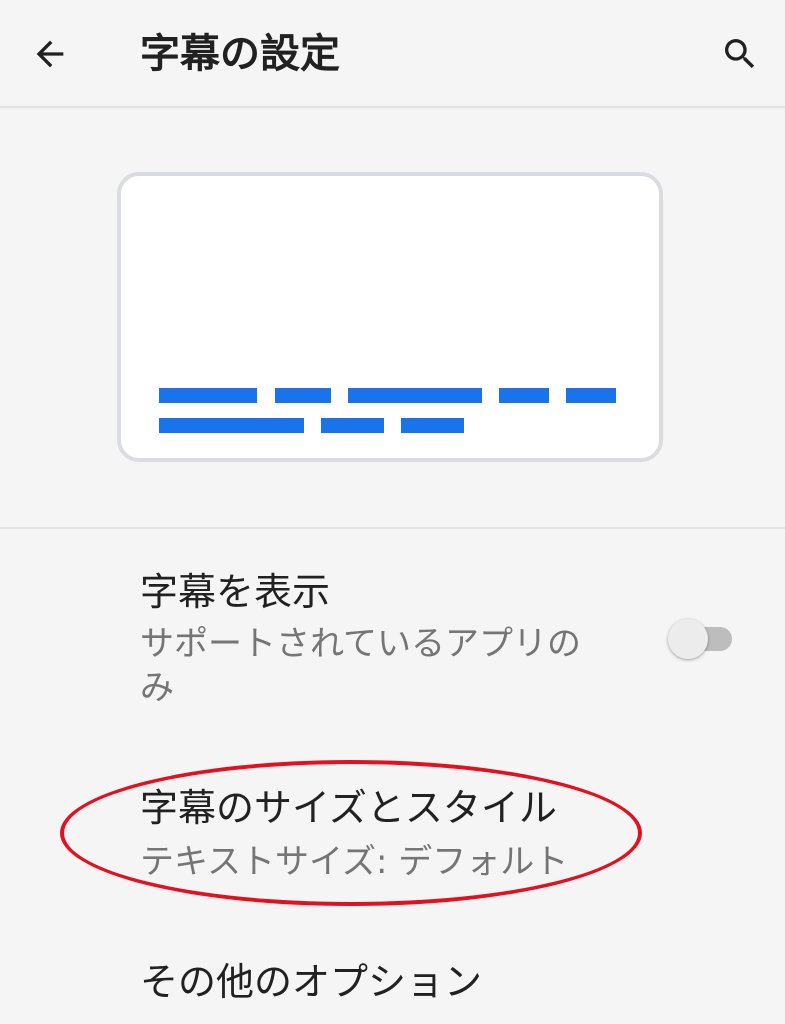  I want to click on caption-size-style-setting: 字幕のサイズとスタイル テキストサイズ: デフォルト, so click(392, 835).